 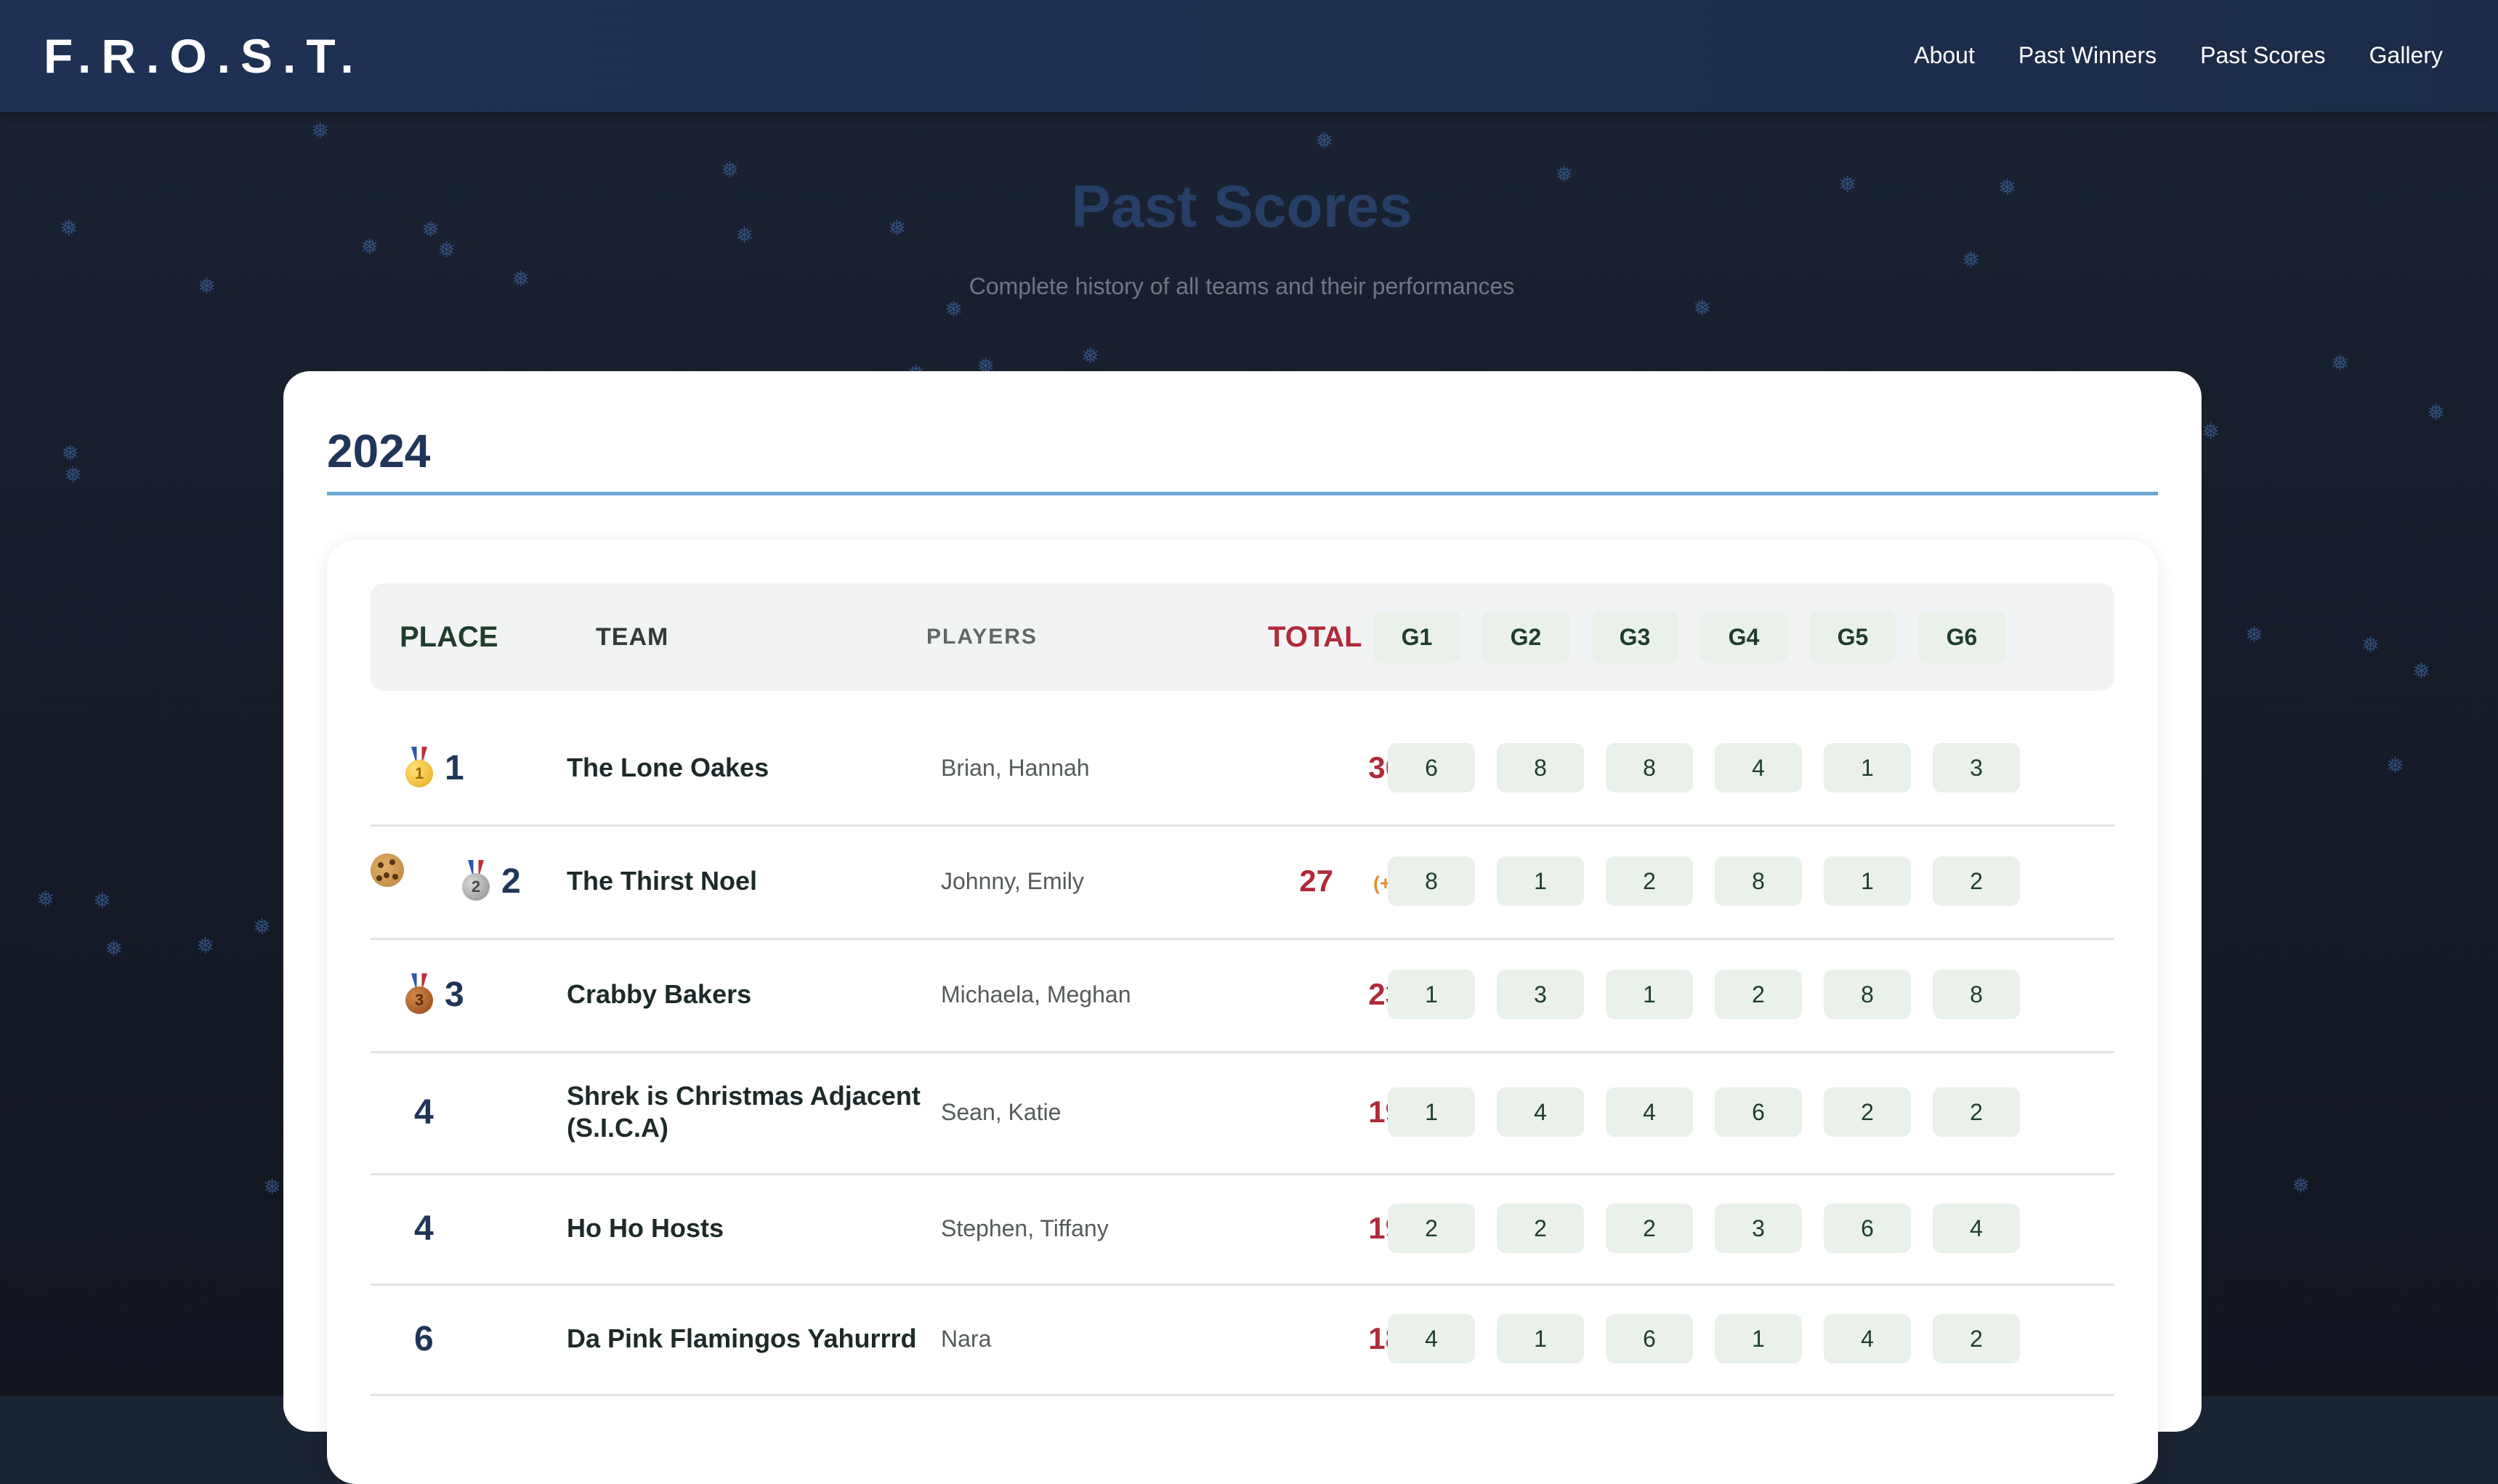 I want to click on players-list: Stephen, Tiffany, so click(x=1025, y=1228).